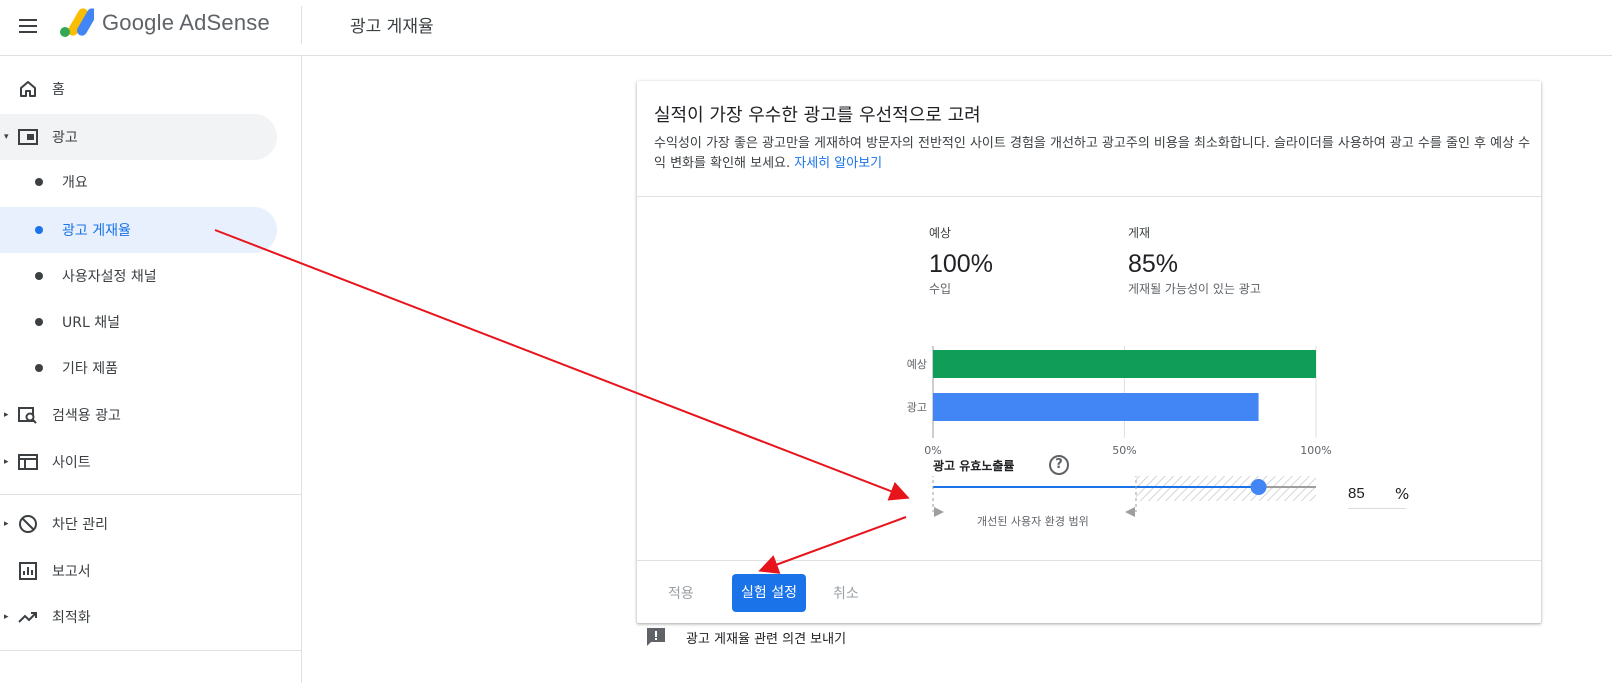 This screenshot has height=683, width=1612. What do you see at coordinates (27, 415) in the screenshot?
I see `search-ads-icon` at bounding box center [27, 415].